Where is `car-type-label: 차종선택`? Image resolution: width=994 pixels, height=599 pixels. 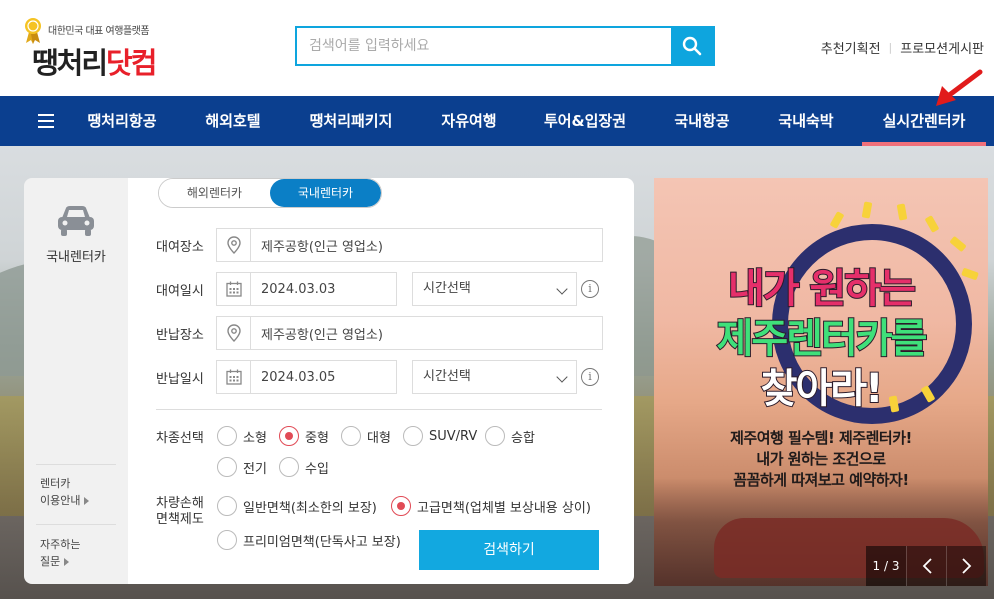
car-type-label: 차종선택 is located at coordinates (180, 438).